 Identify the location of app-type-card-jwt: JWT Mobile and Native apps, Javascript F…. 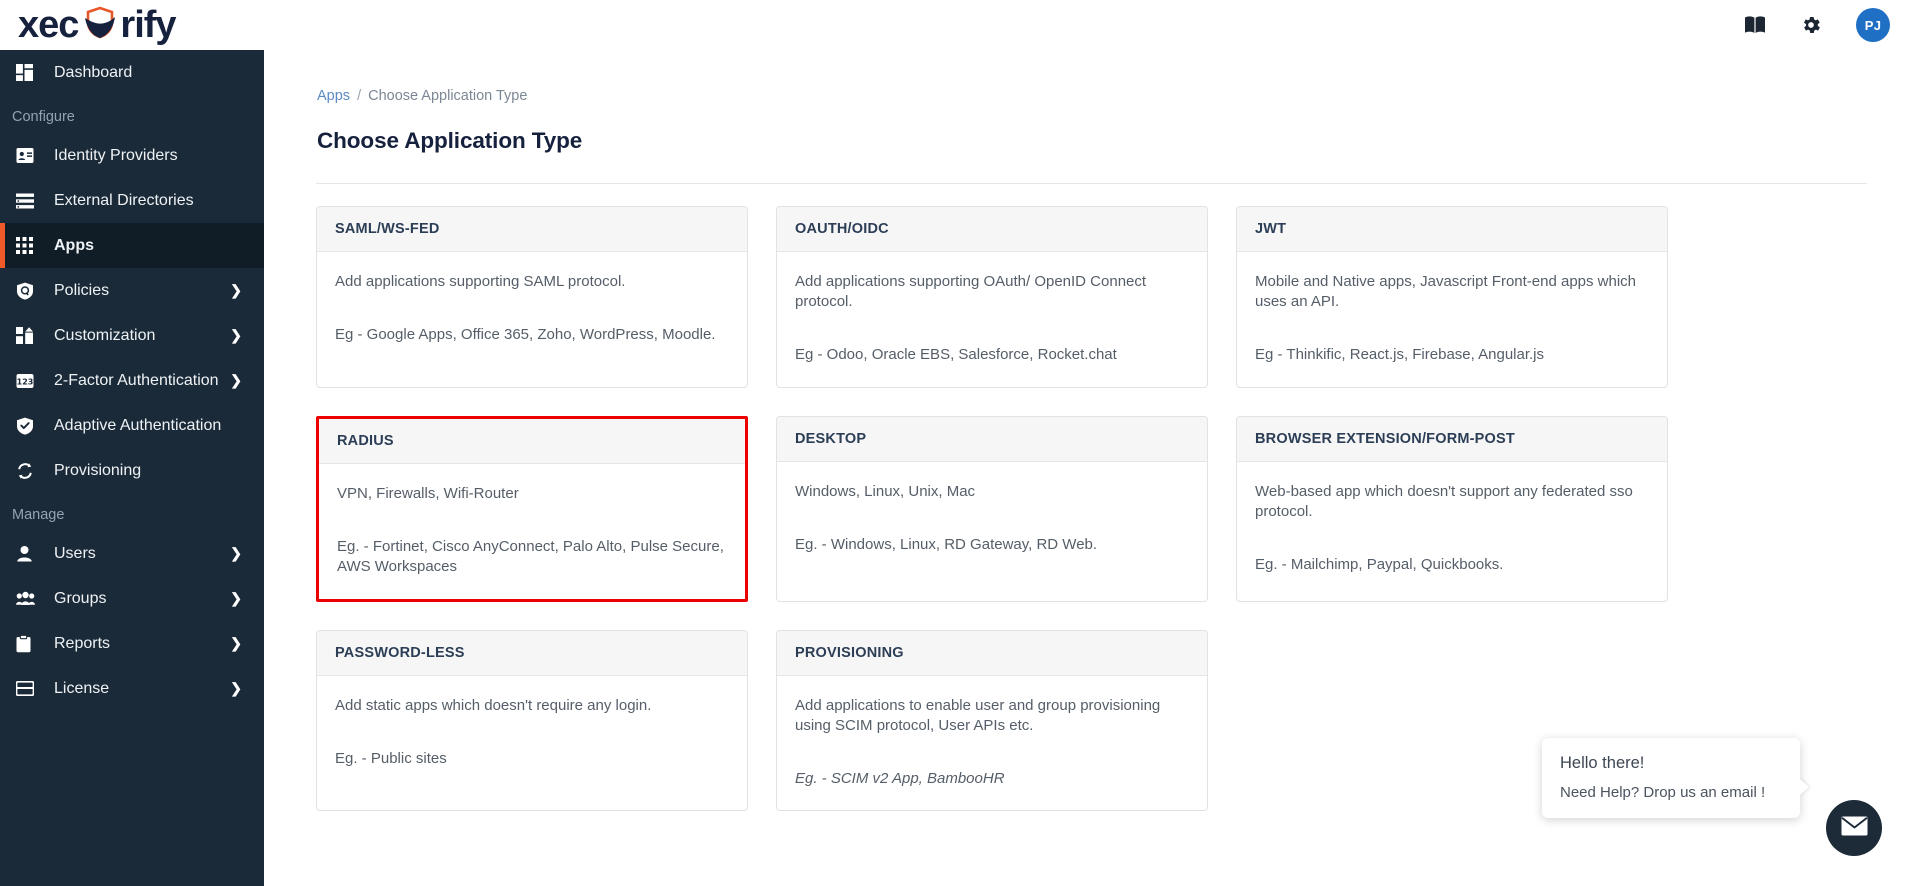
(1452, 297).